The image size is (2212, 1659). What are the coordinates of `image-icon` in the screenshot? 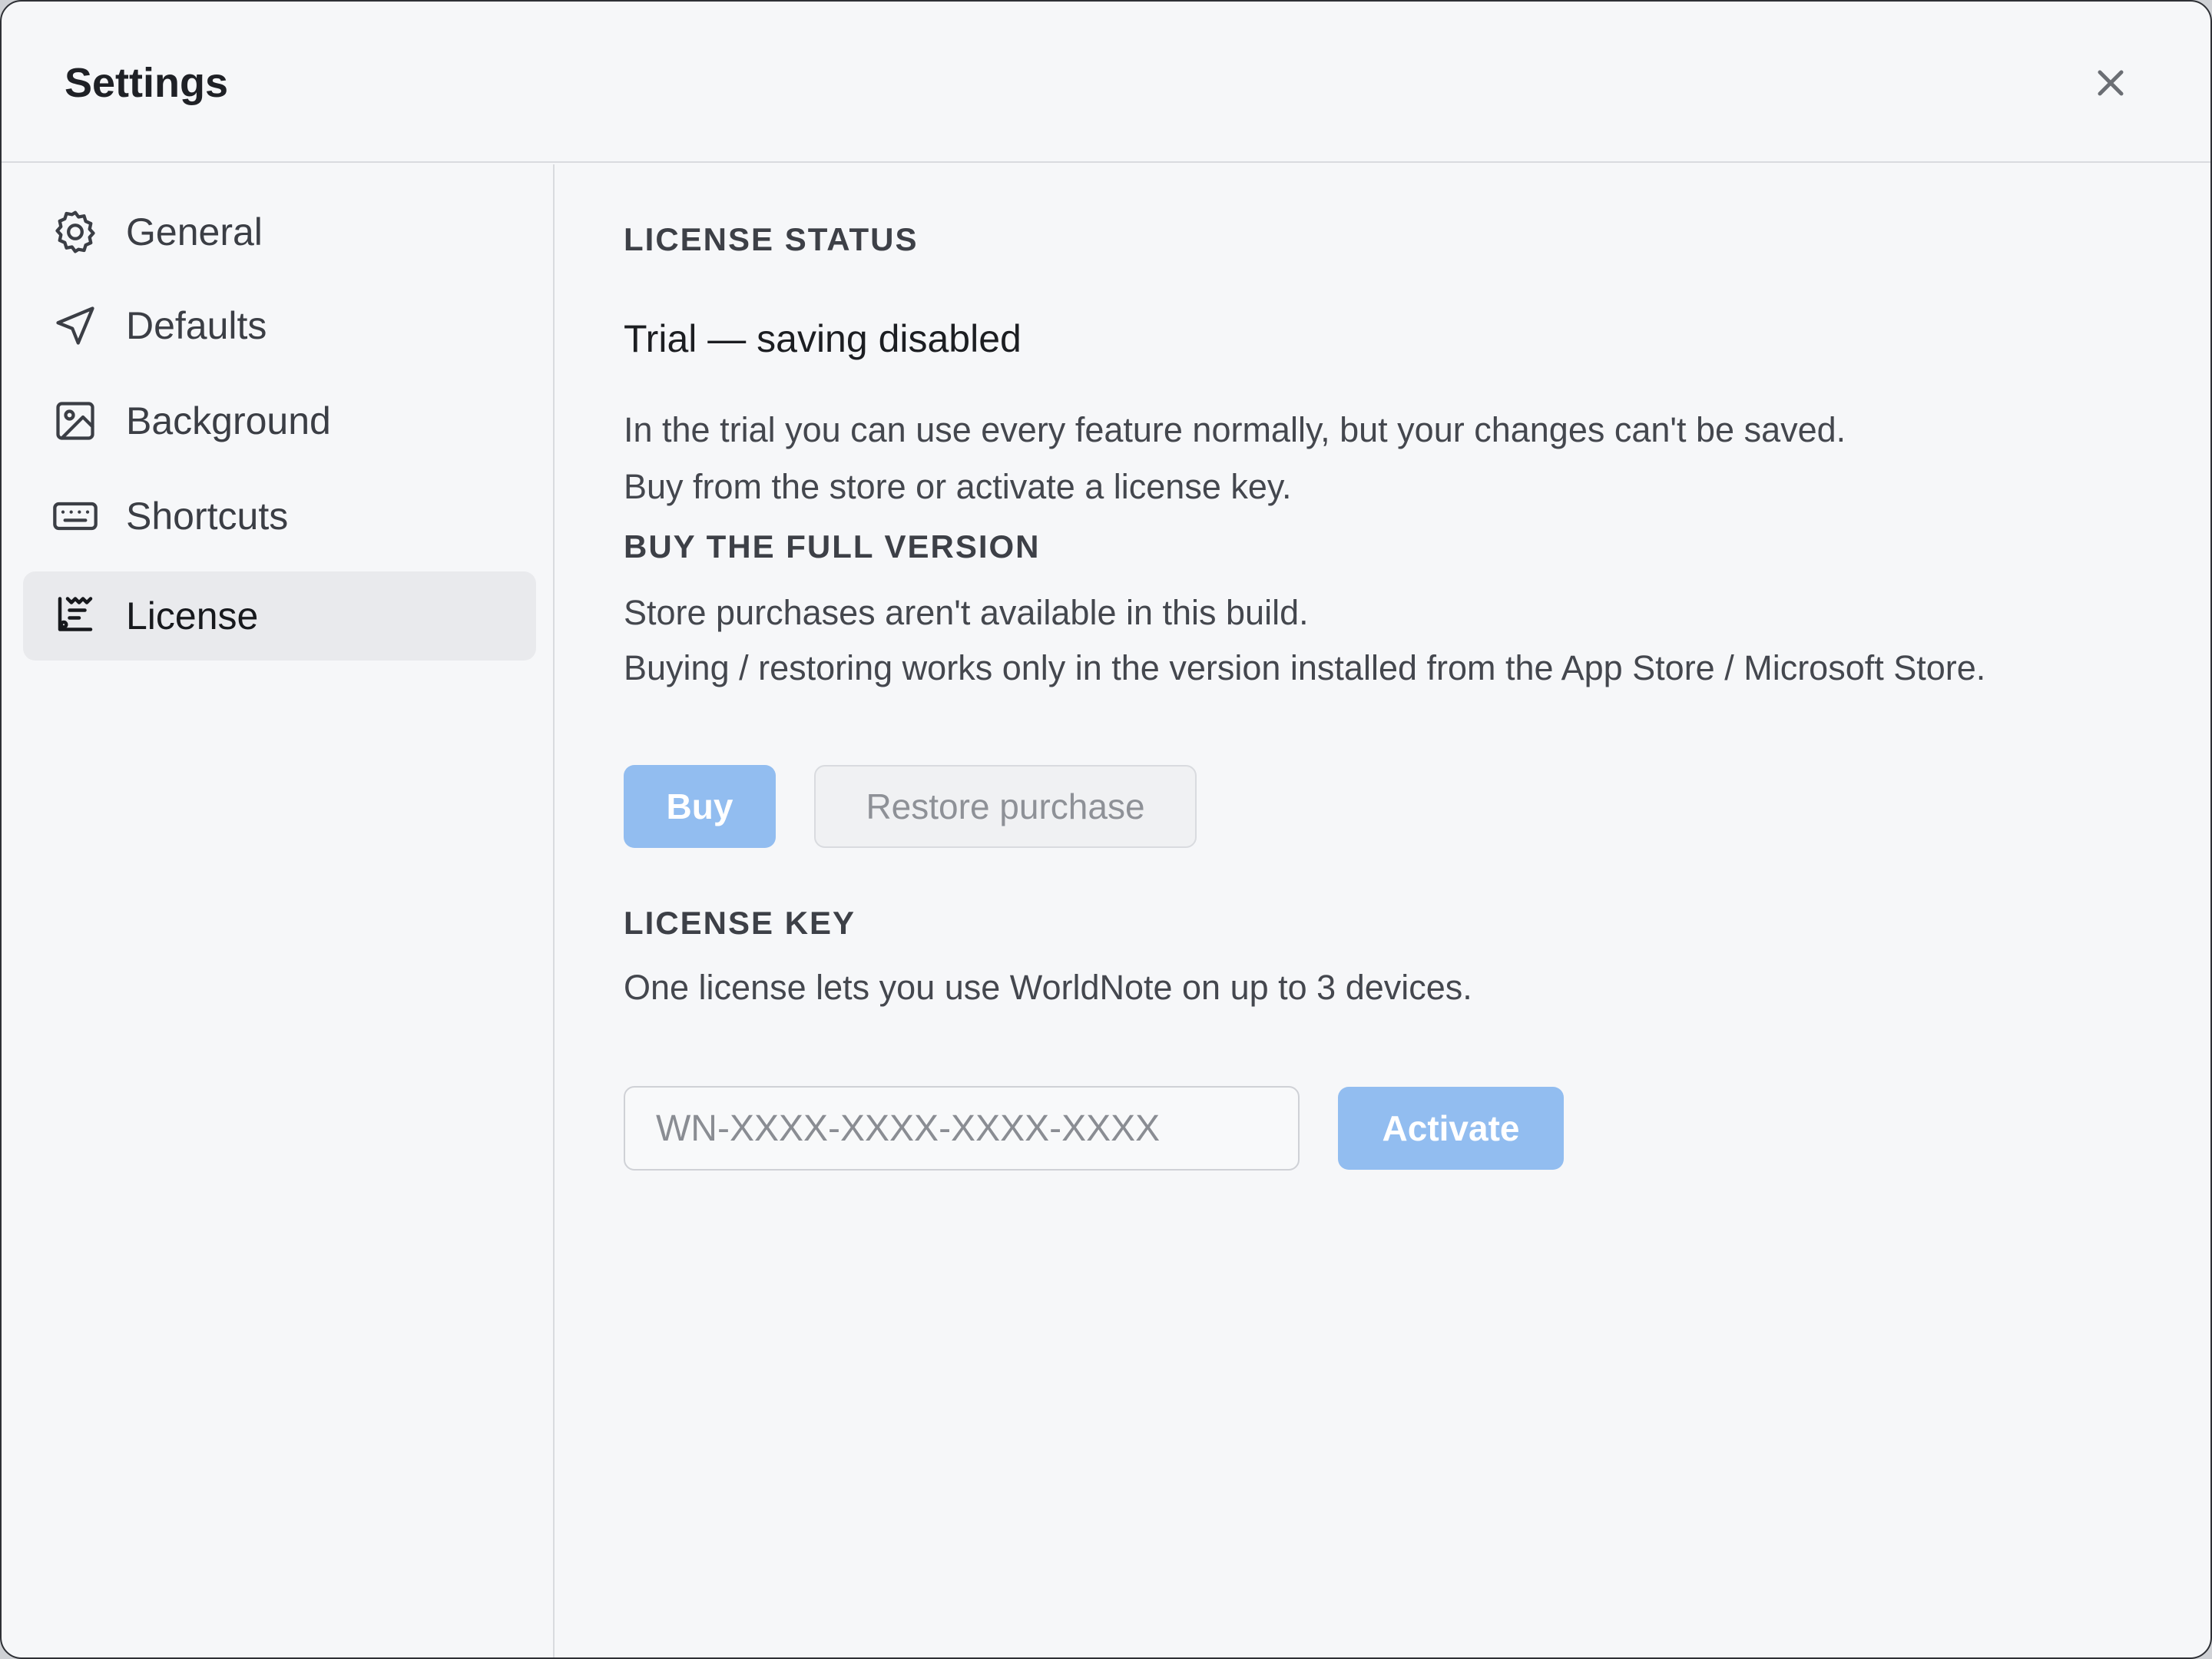 It's located at (76, 421).